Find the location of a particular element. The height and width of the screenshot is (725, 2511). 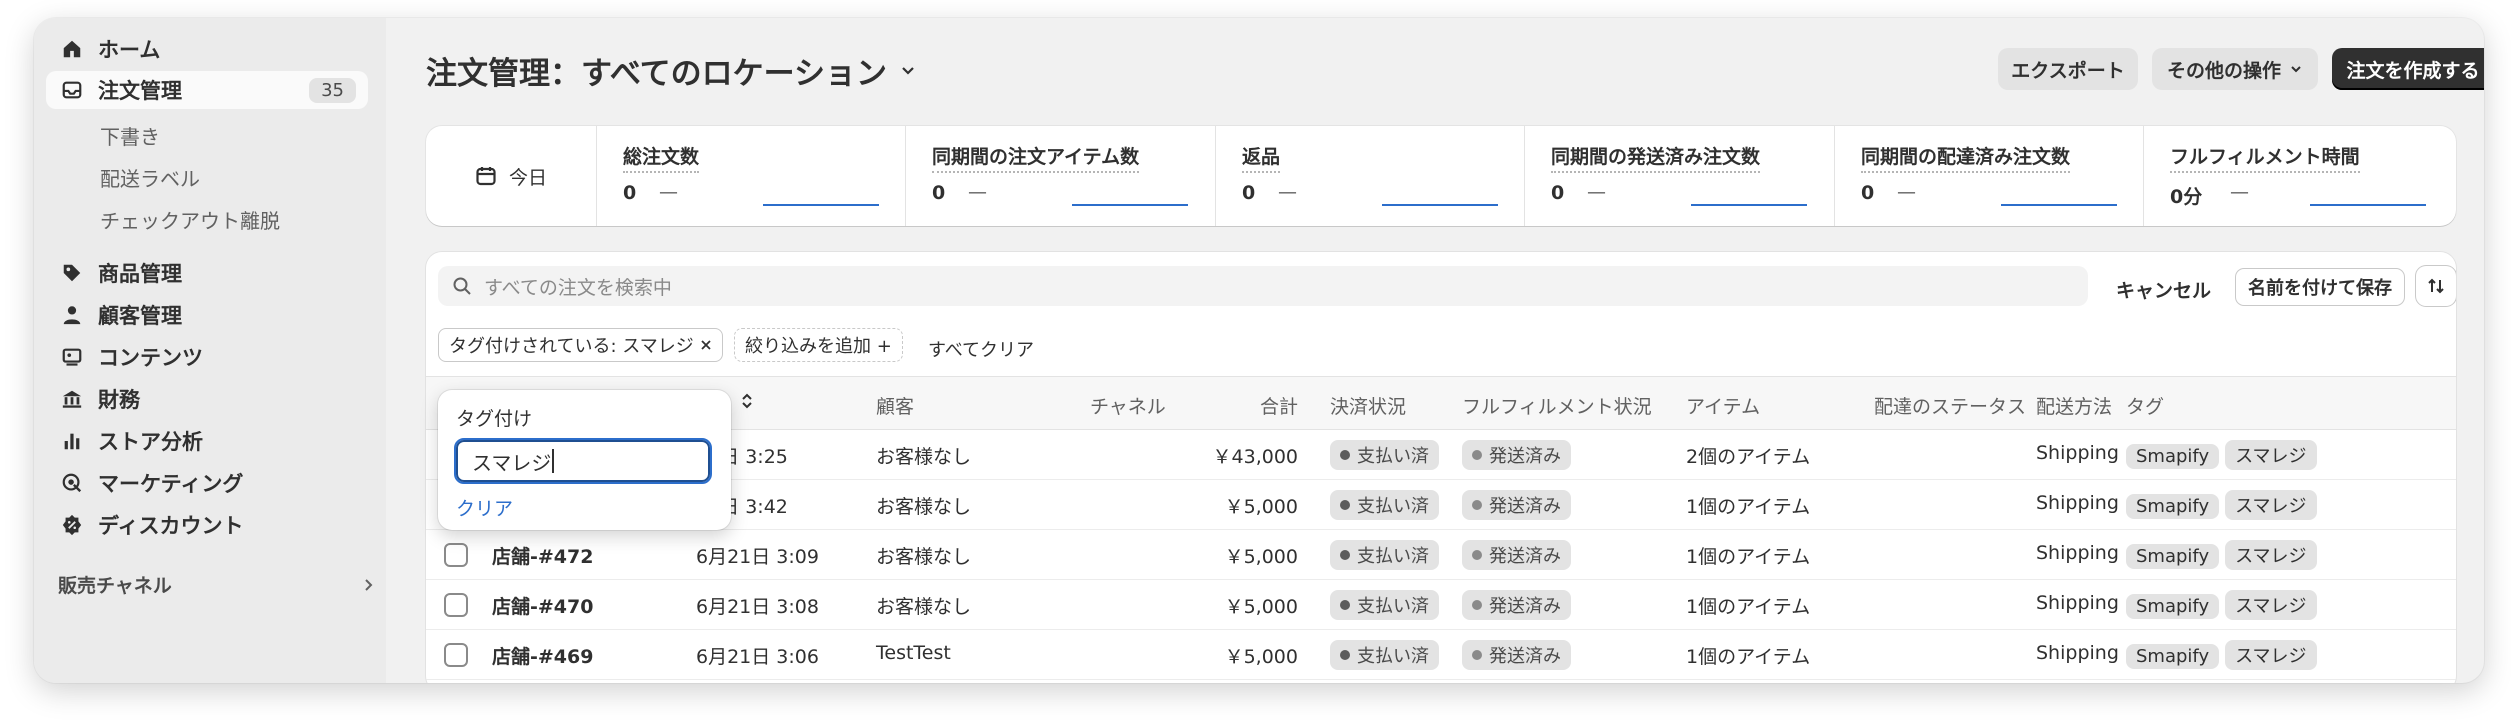

header-fulfillment-status: フルフィルメント状況 is located at coordinates (1557, 405).